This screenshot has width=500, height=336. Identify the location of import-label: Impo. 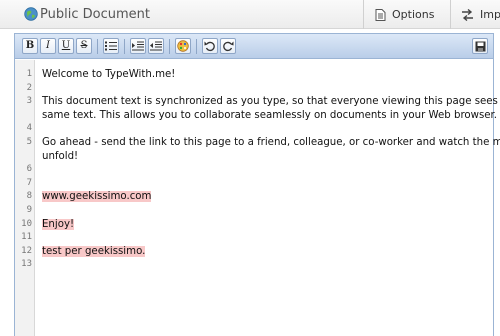
(490, 14).